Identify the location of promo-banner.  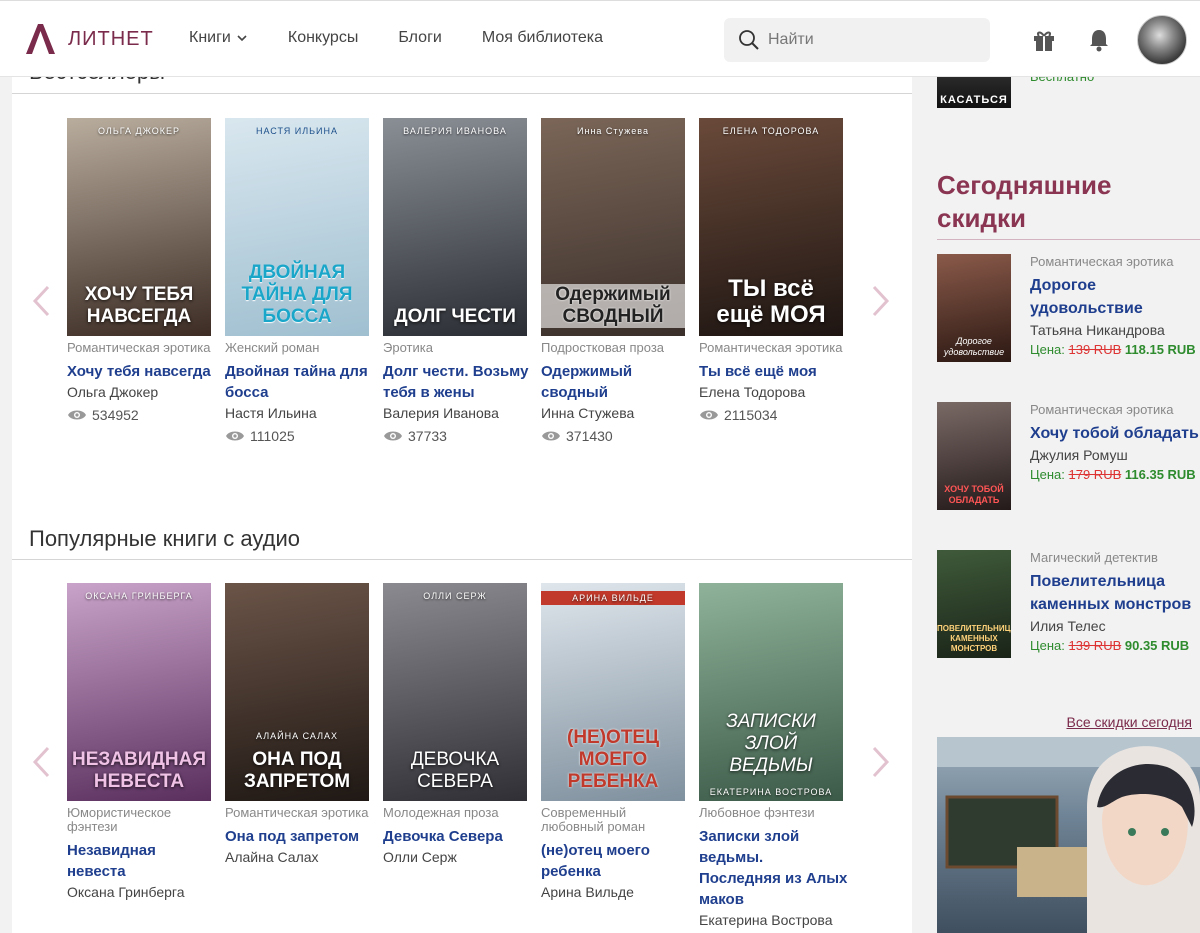
(1068, 835).